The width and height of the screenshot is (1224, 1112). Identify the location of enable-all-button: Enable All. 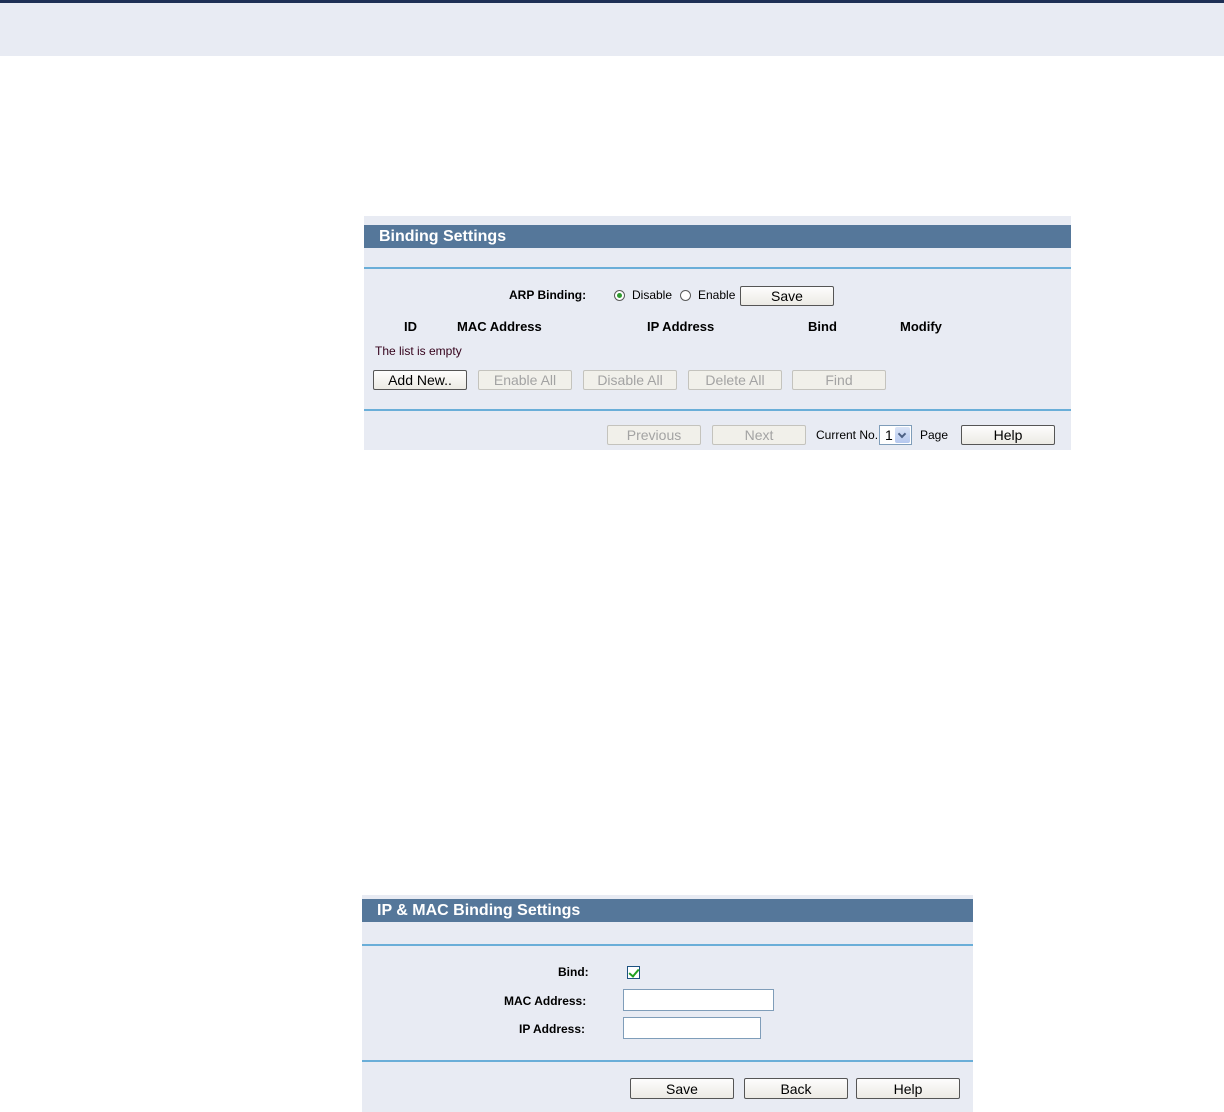
(525, 380).